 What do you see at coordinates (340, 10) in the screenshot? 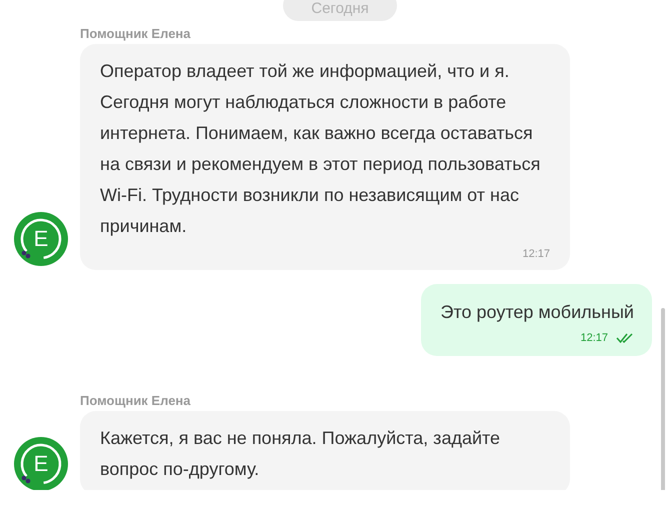
I see `date-divider: Сегодня` at bounding box center [340, 10].